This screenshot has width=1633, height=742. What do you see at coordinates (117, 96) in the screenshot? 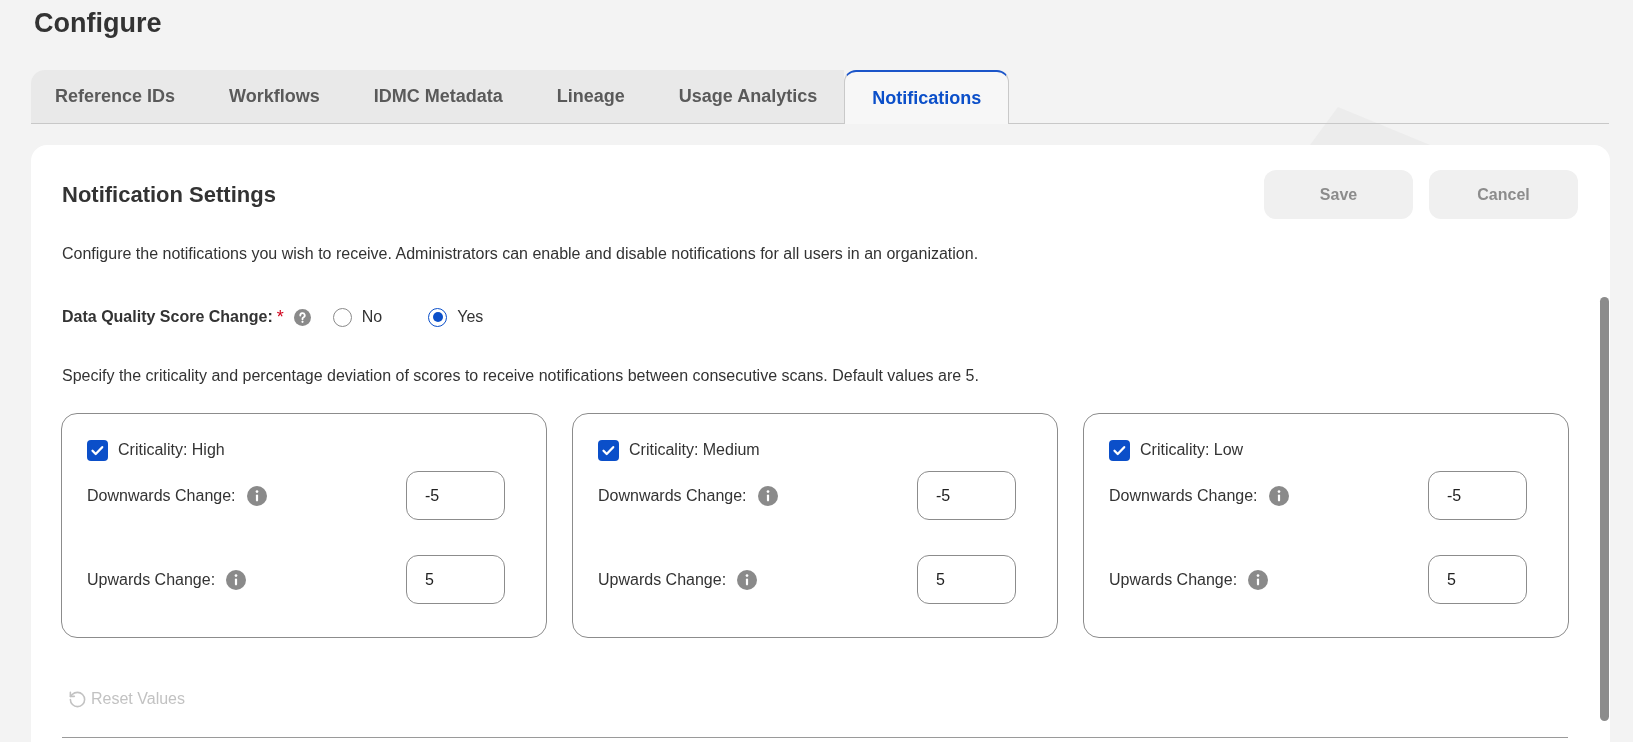
I see `tab: Reference IDs` at bounding box center [117, 96].